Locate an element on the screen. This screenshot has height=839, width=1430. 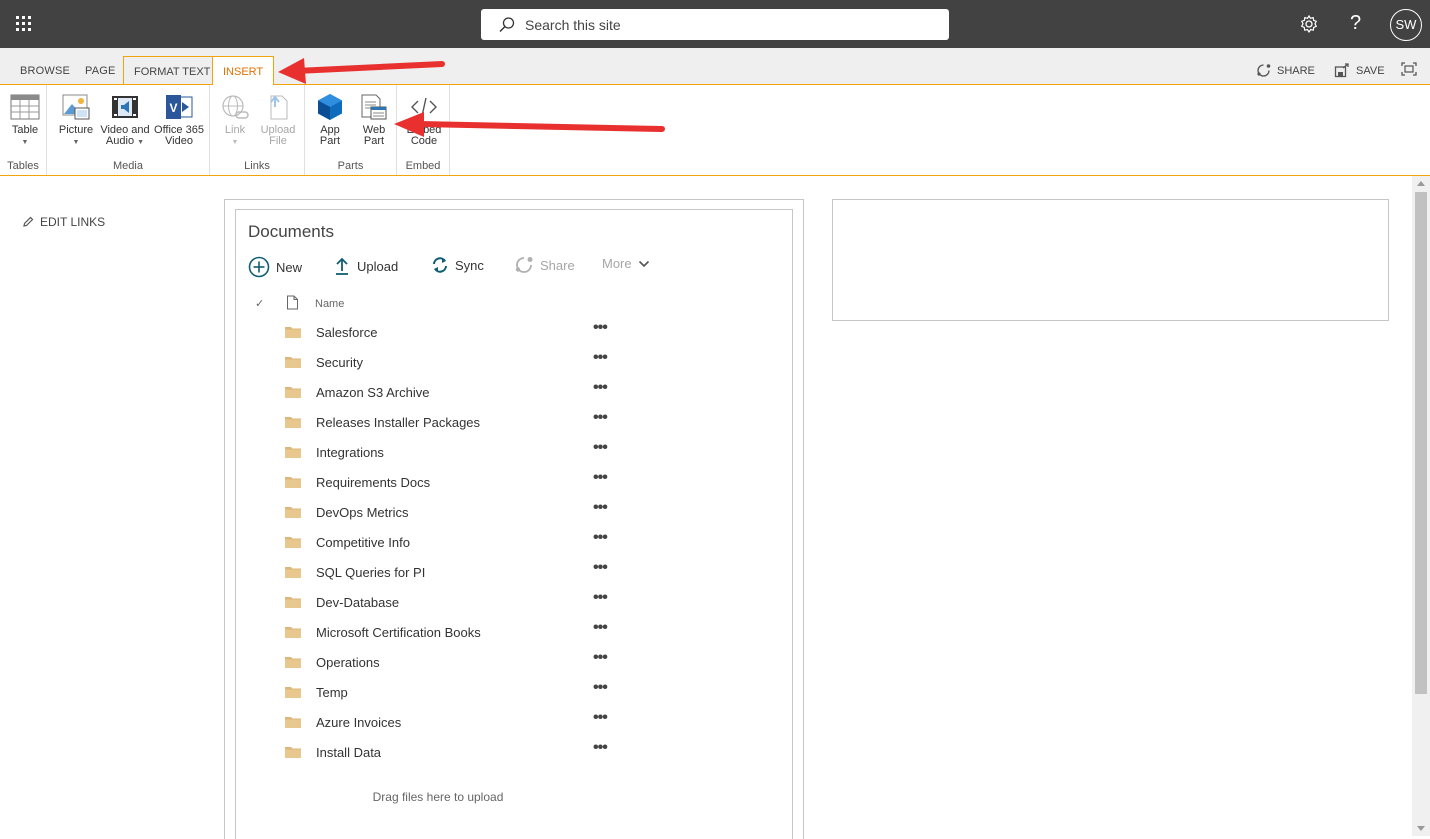
tab-insert: INSERT is located at coordinates (243, 71).